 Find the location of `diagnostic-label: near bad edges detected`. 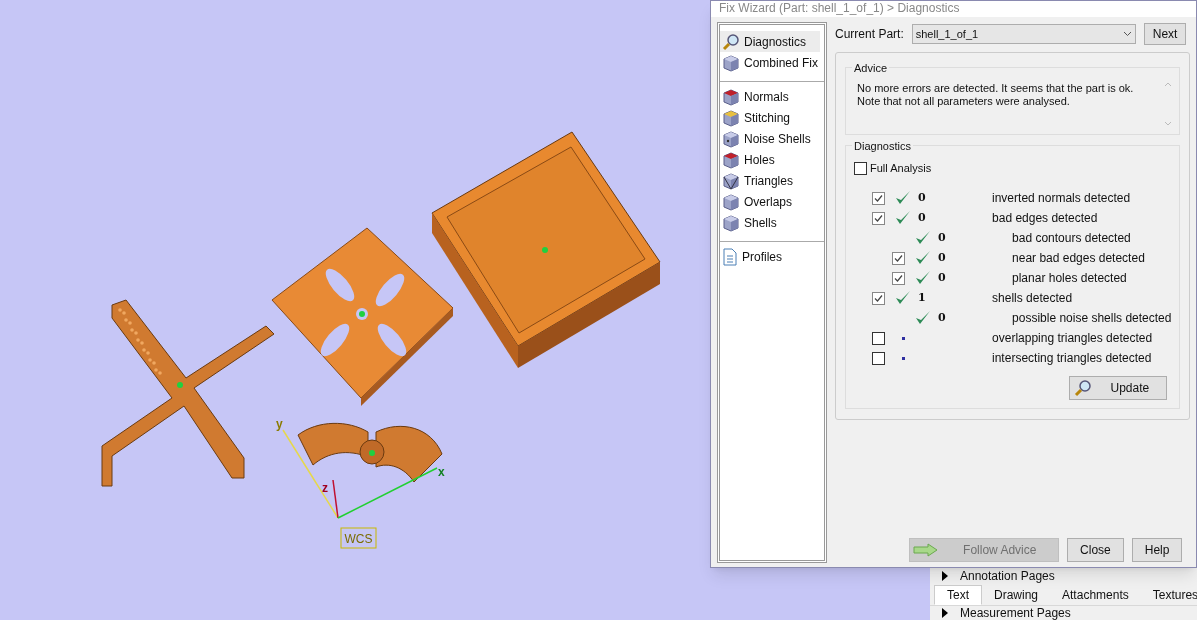

diagnostic-label: near bad edges detected is located at coordinates (1078, 258).